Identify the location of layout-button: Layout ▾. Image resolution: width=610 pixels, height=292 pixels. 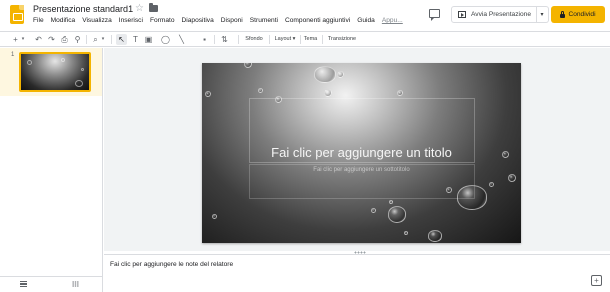
(285, 39).